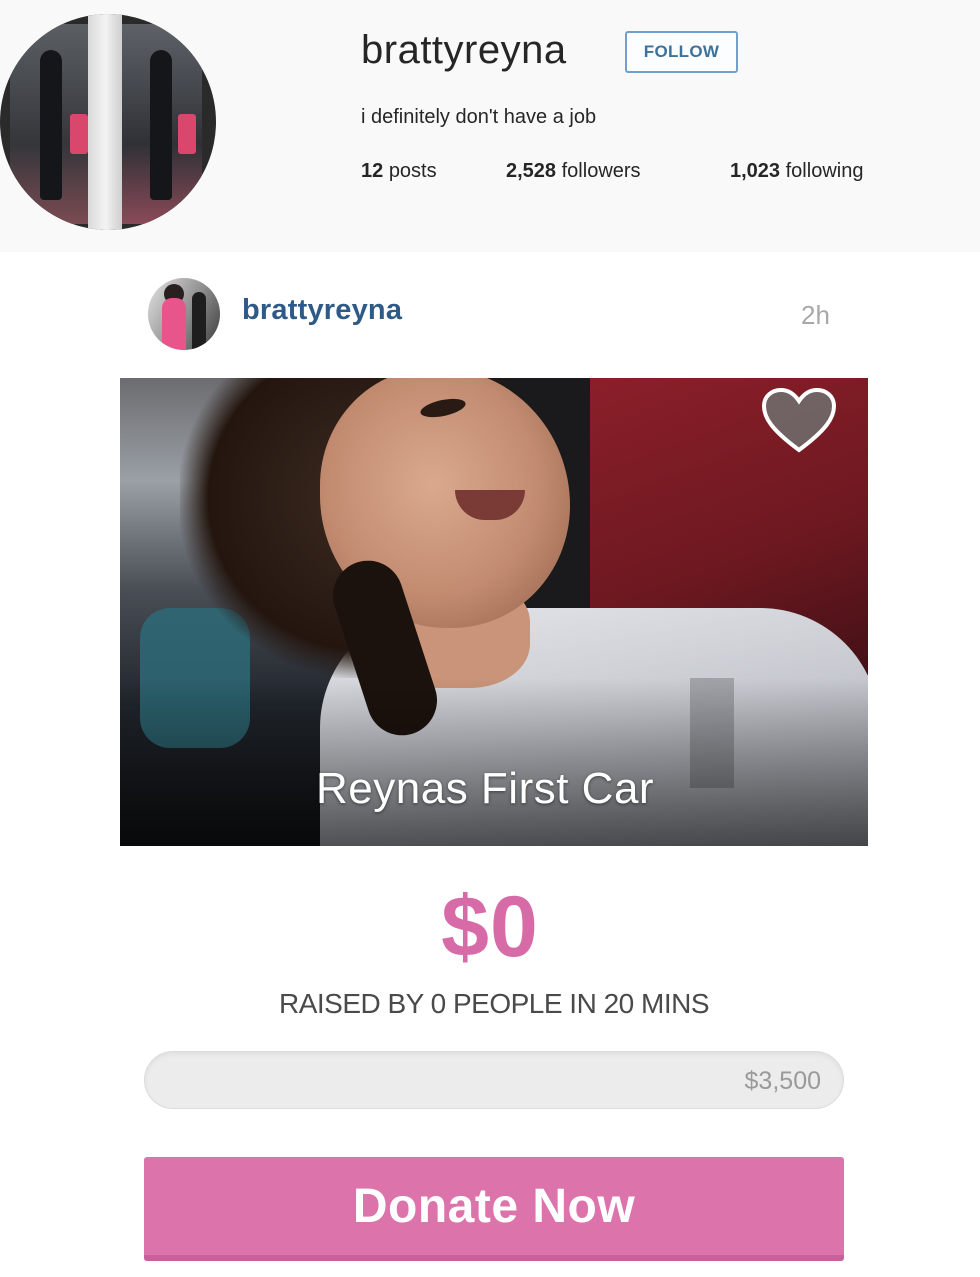 This screenshot has width=980, height=1277. Describe the element at coordinates (412, 171) in the screenshot. I see `stat-posts-label: posts` at that location.